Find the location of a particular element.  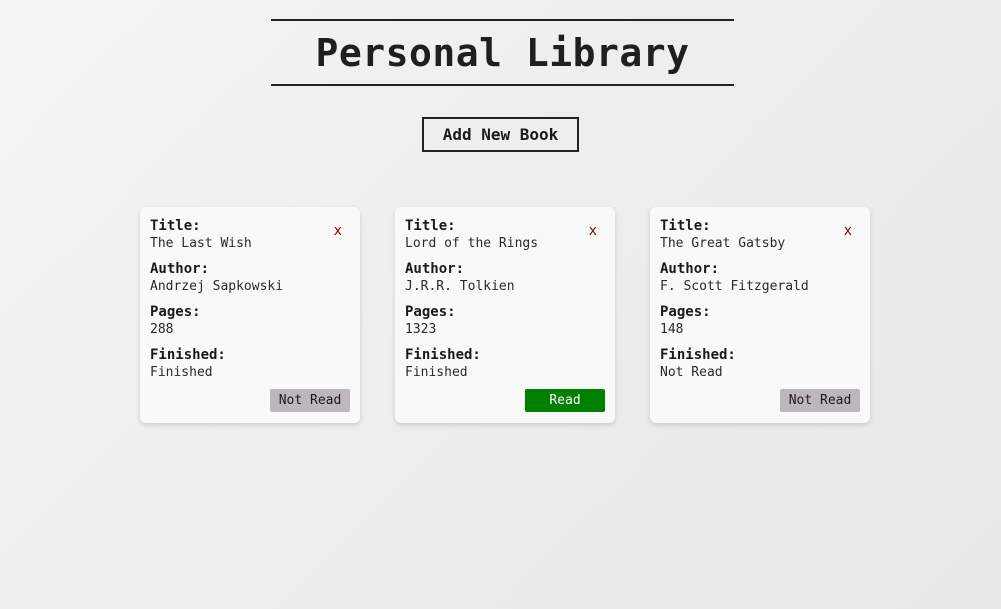

book-author: J.R.R. Tolkien is located at coordinates (460, 286).